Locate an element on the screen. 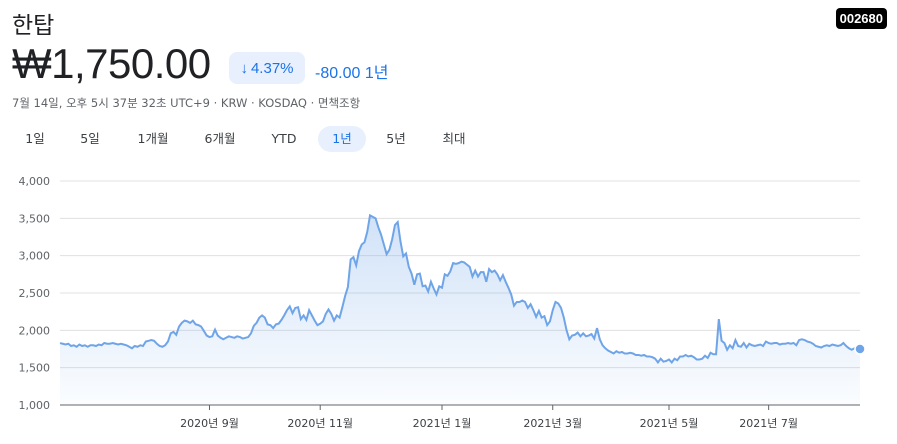  y-tick-label: 3,000 is located at coordinates (35, 256).